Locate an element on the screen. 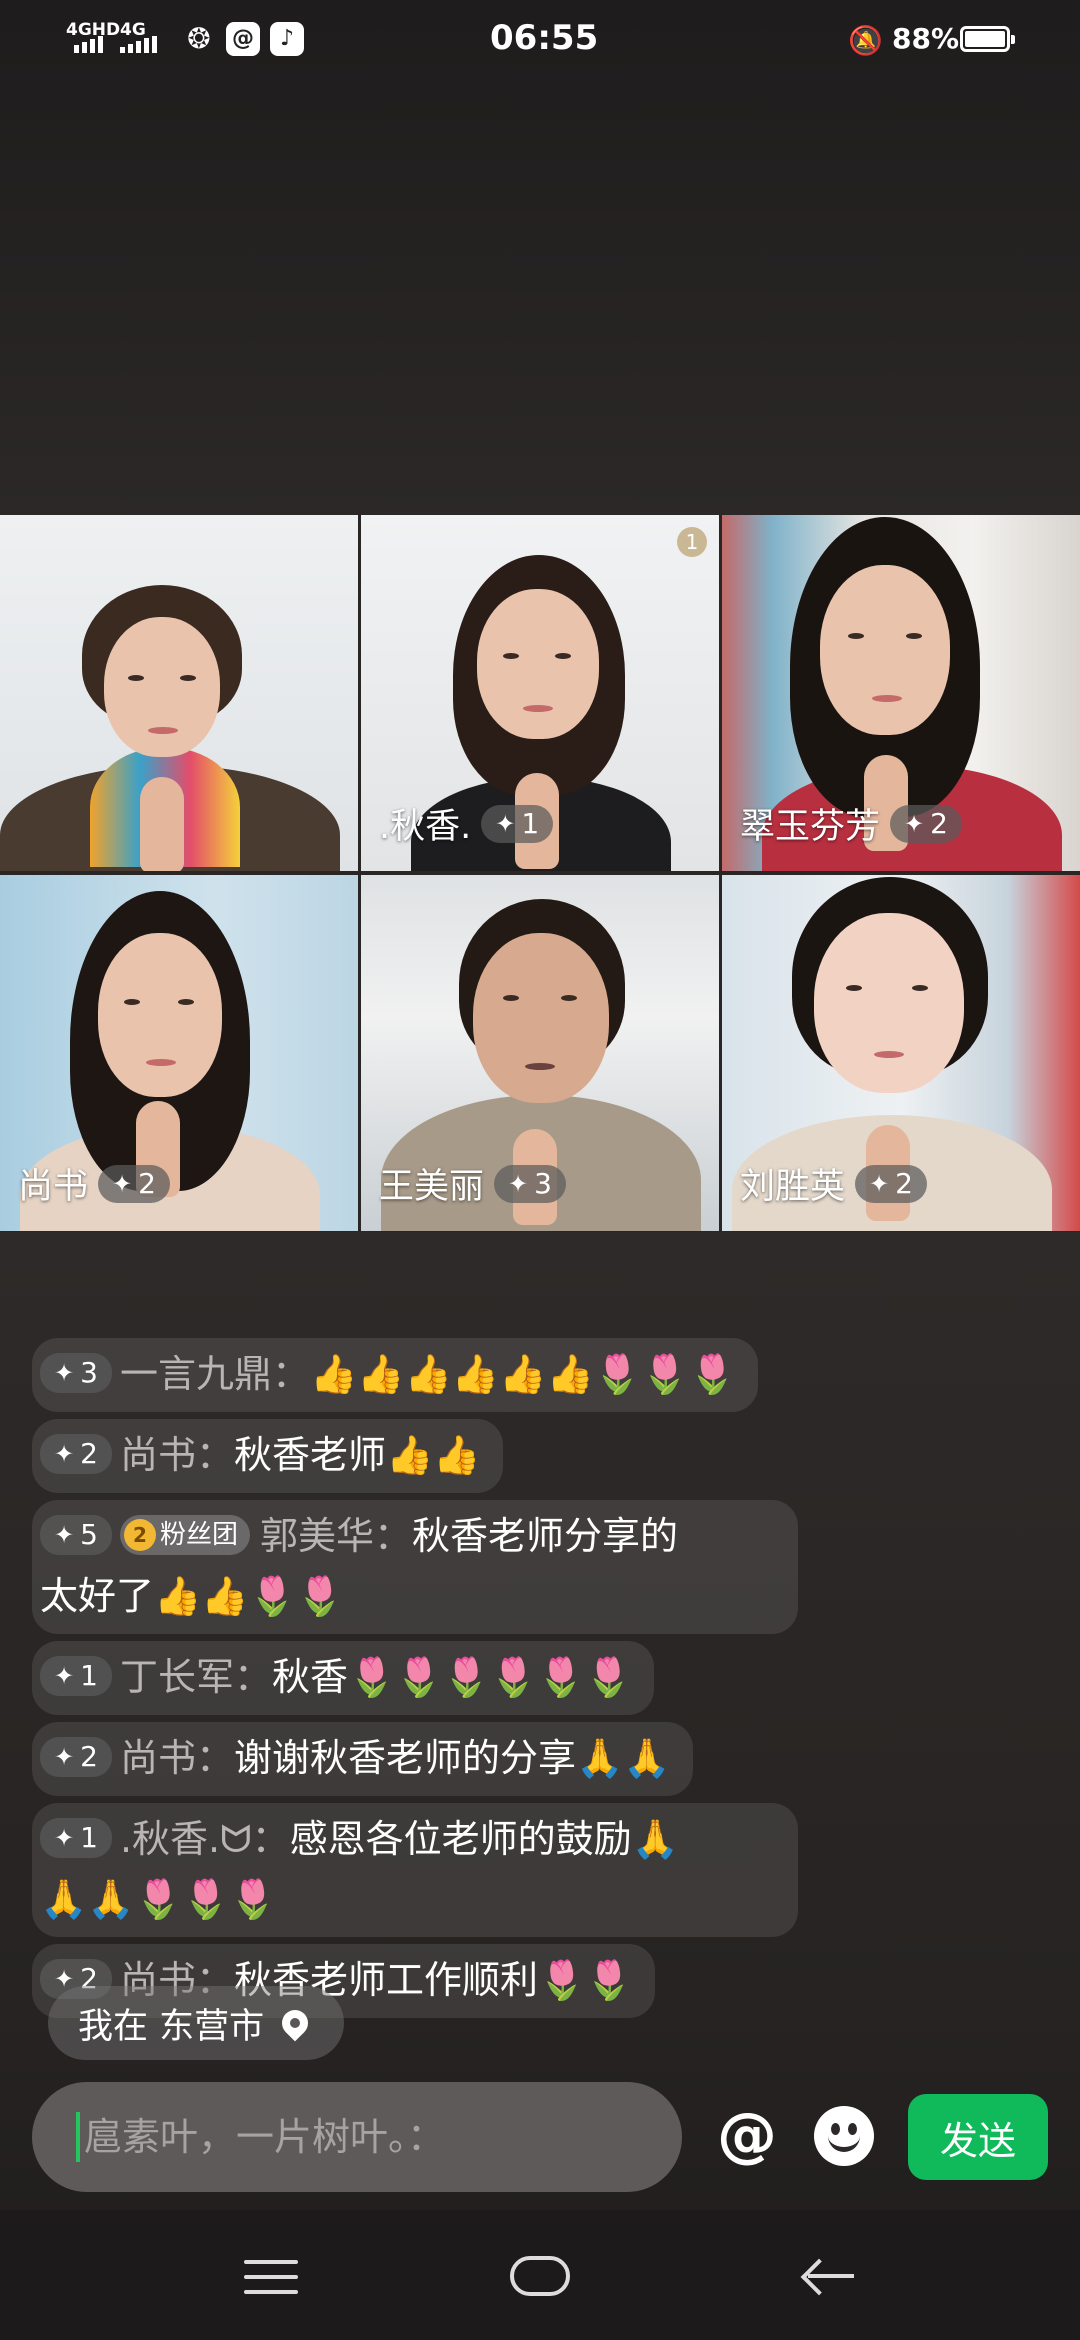 This screenshot has height=2340, width=1080. comment-text: 秋香老师👍👍 is located at coordinates (357, 1455).